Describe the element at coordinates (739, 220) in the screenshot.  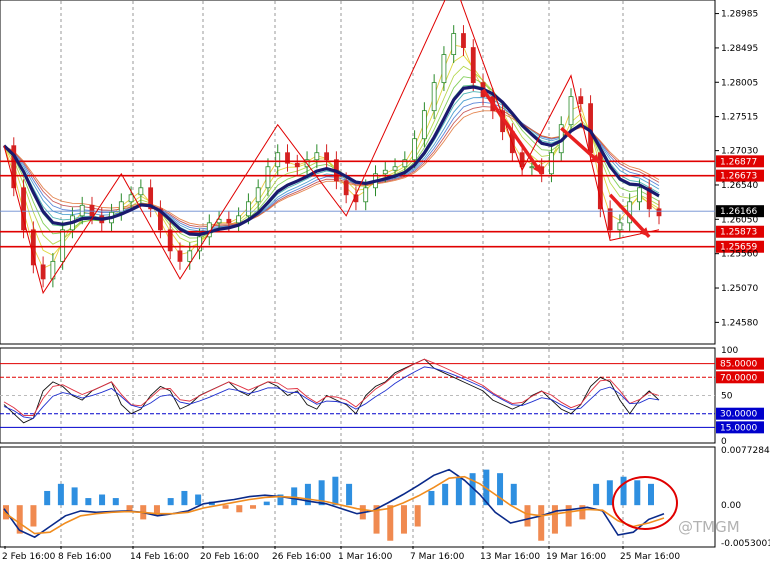
I see `price-axis-label: 1.26050` at that location.